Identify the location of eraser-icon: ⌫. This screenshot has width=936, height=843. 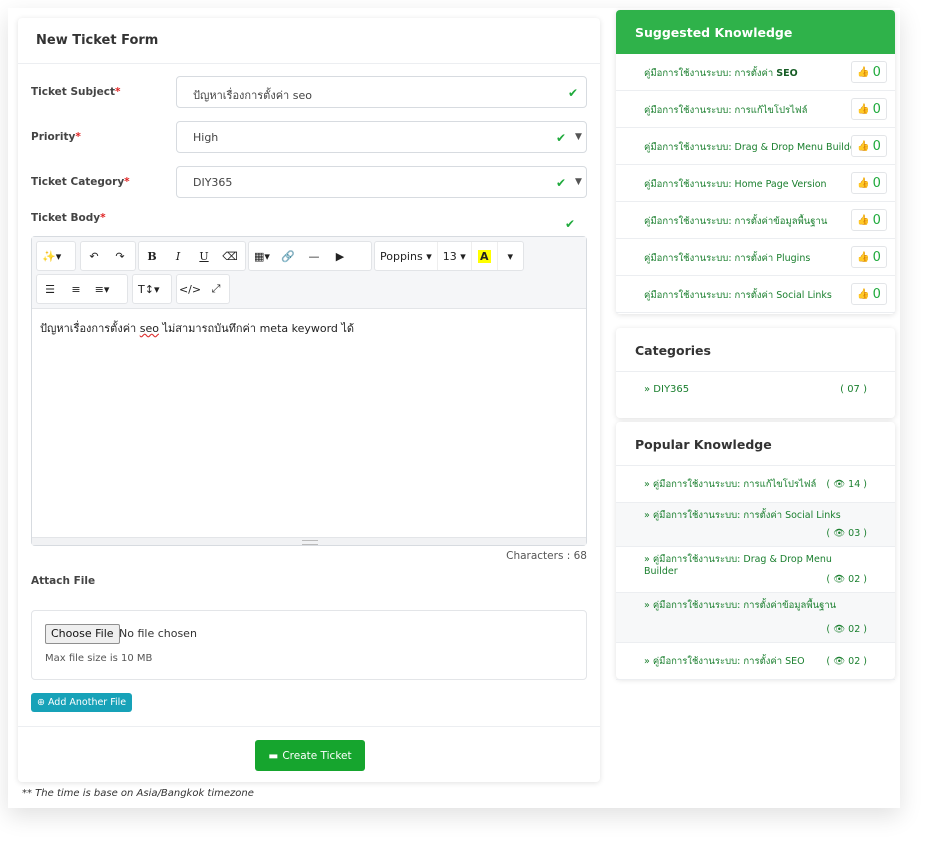
(230, 256).